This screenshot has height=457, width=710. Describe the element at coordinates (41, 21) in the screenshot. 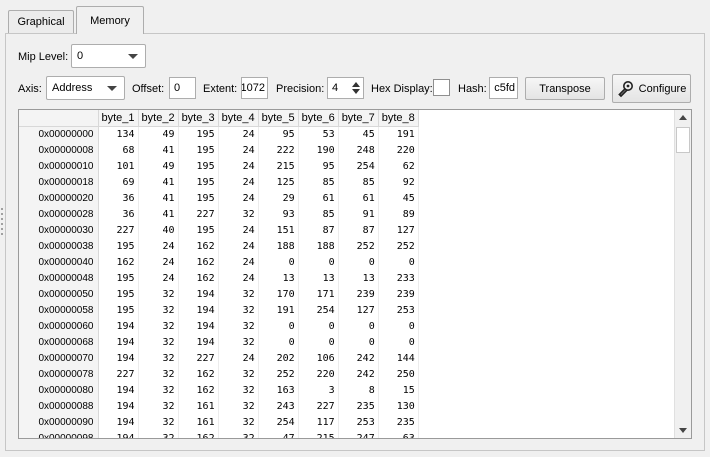

I see `tab-graphical: Graphical` at that location.